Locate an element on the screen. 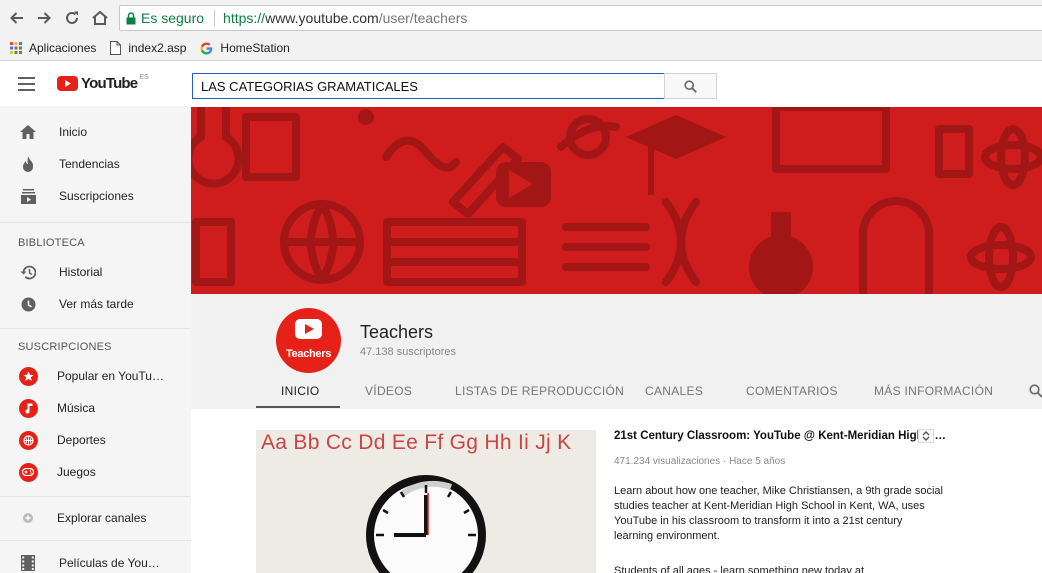 This screenshot has height=573, width=1042. back-arrow-icon is located at coordinates (16, 18).